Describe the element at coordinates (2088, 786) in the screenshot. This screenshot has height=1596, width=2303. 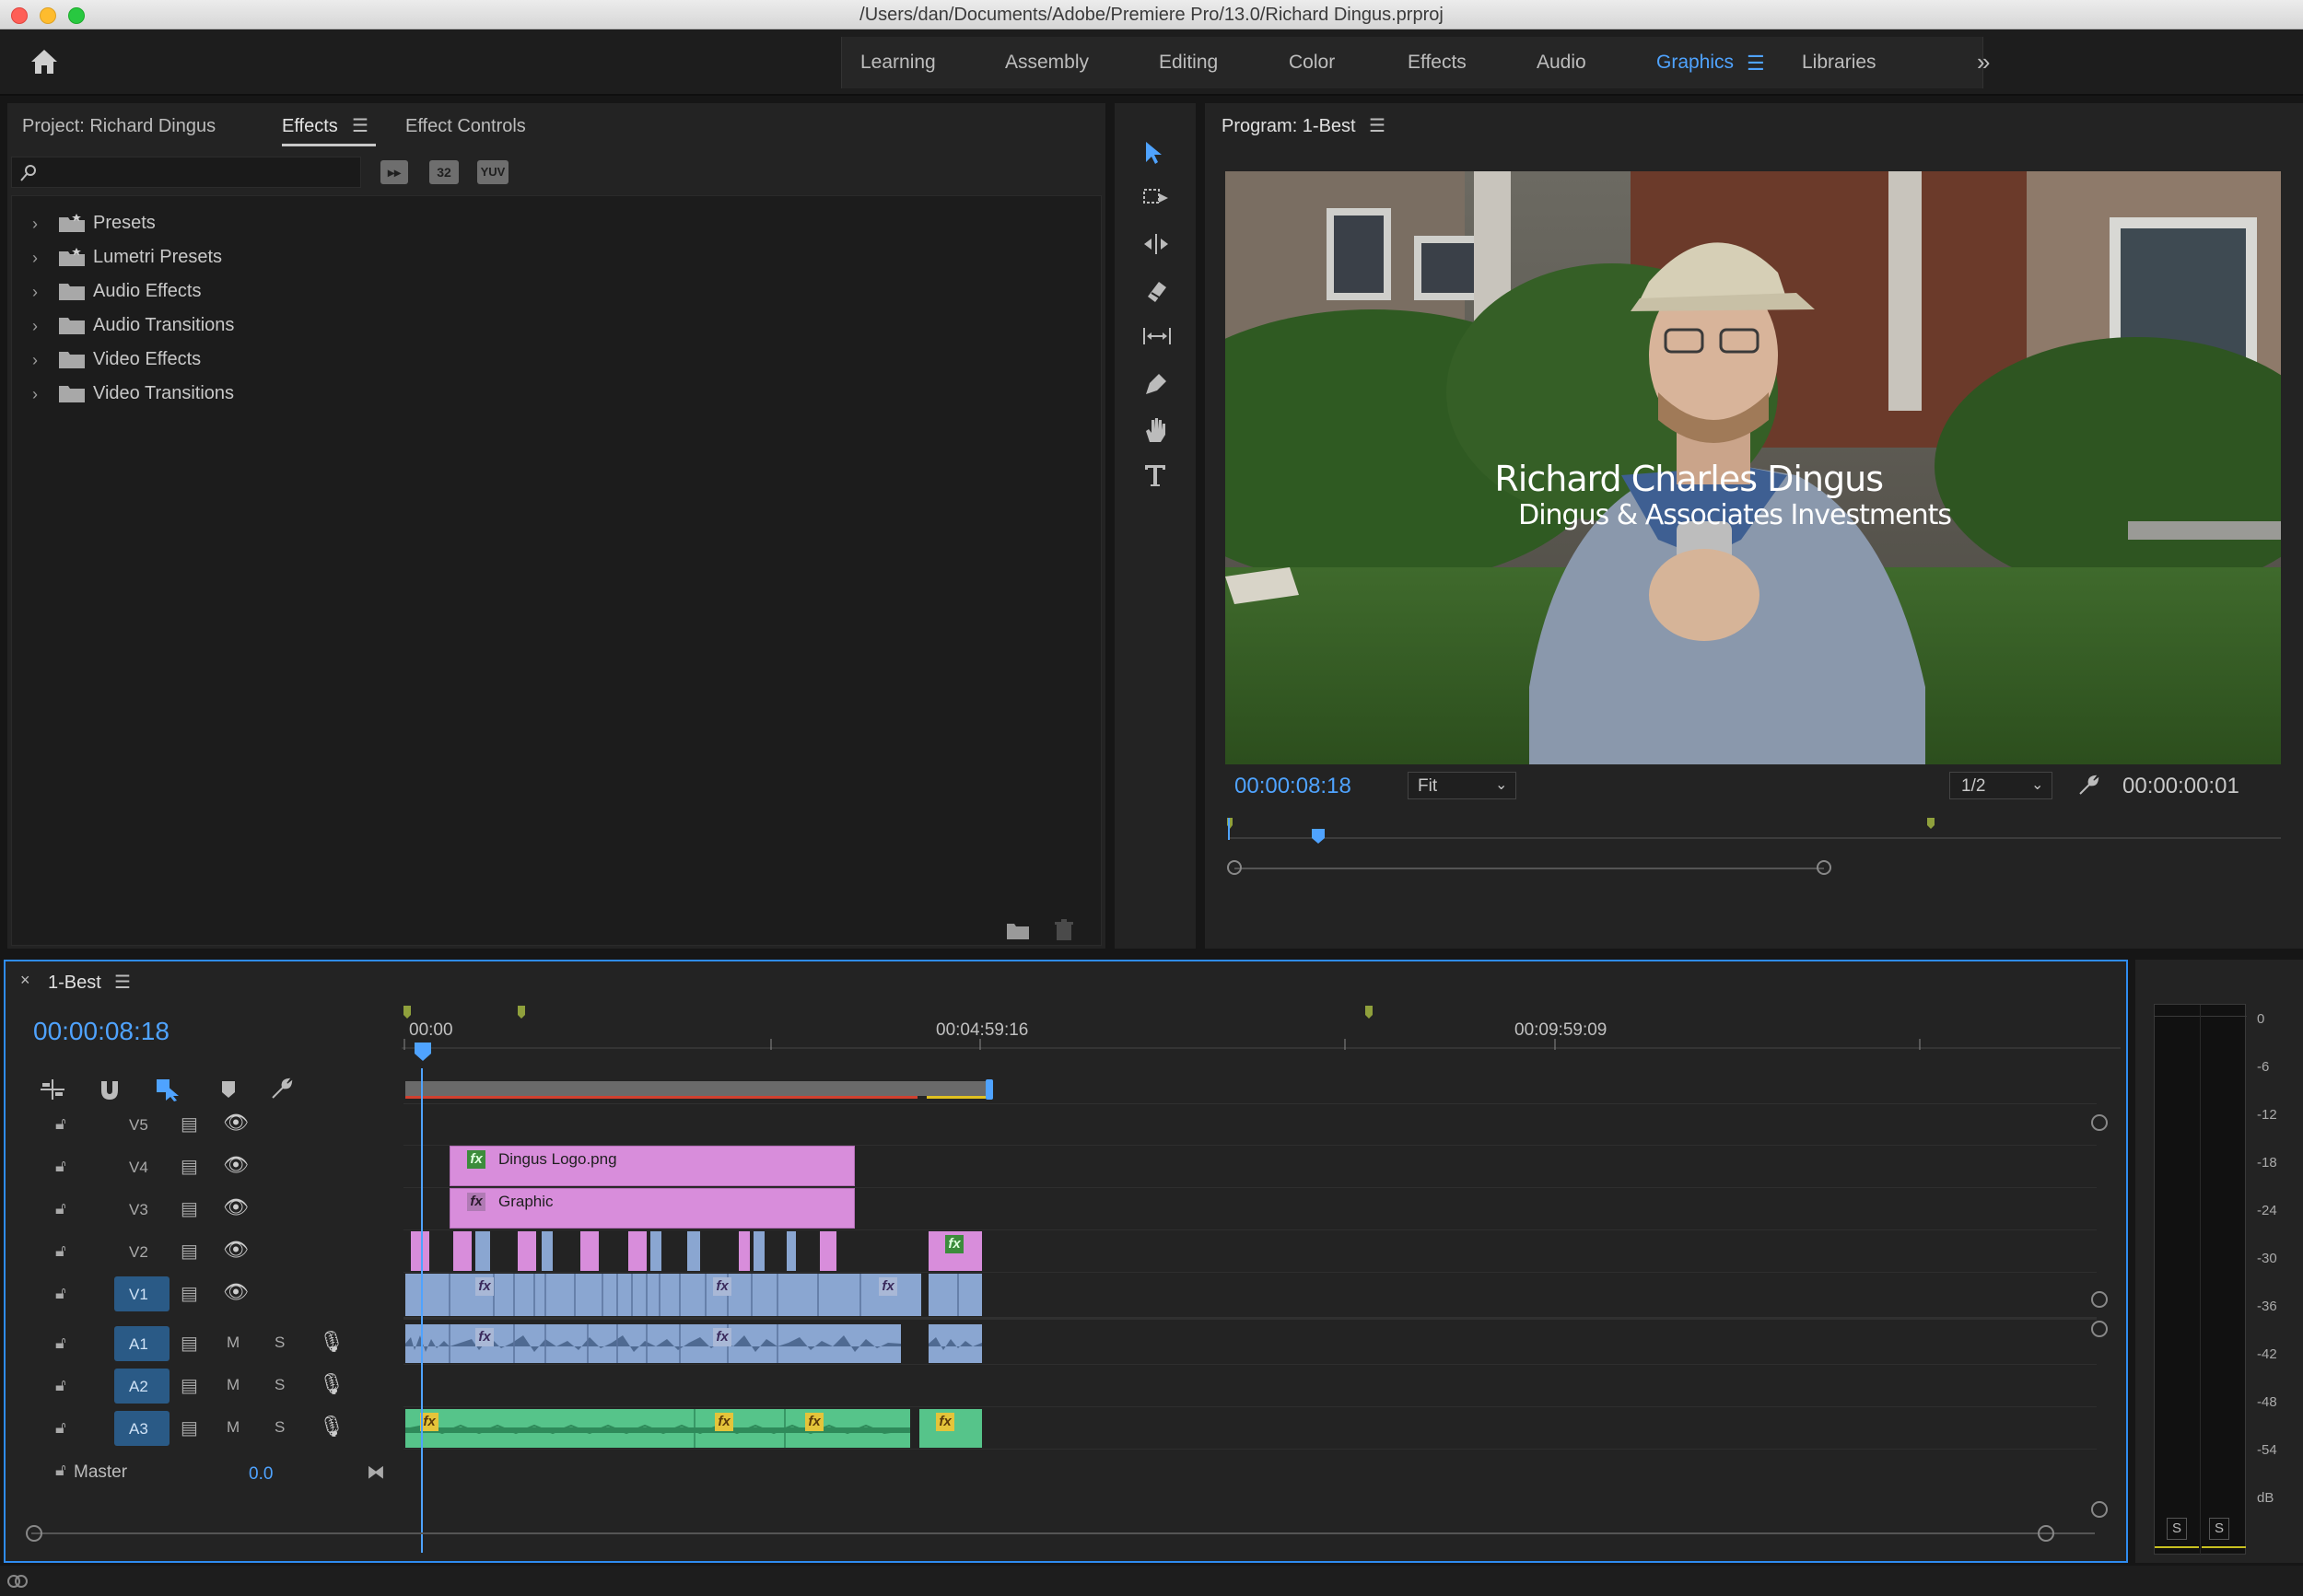
I see `wrench-icon` at that location.